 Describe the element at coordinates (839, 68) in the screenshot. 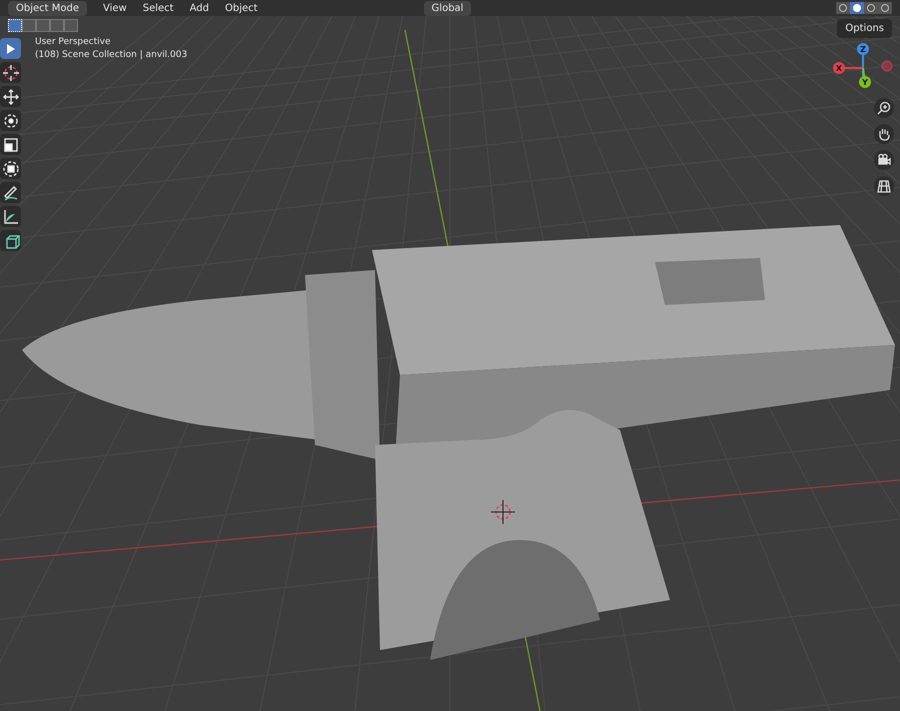

I see `x-axis-handle: X` at that location.